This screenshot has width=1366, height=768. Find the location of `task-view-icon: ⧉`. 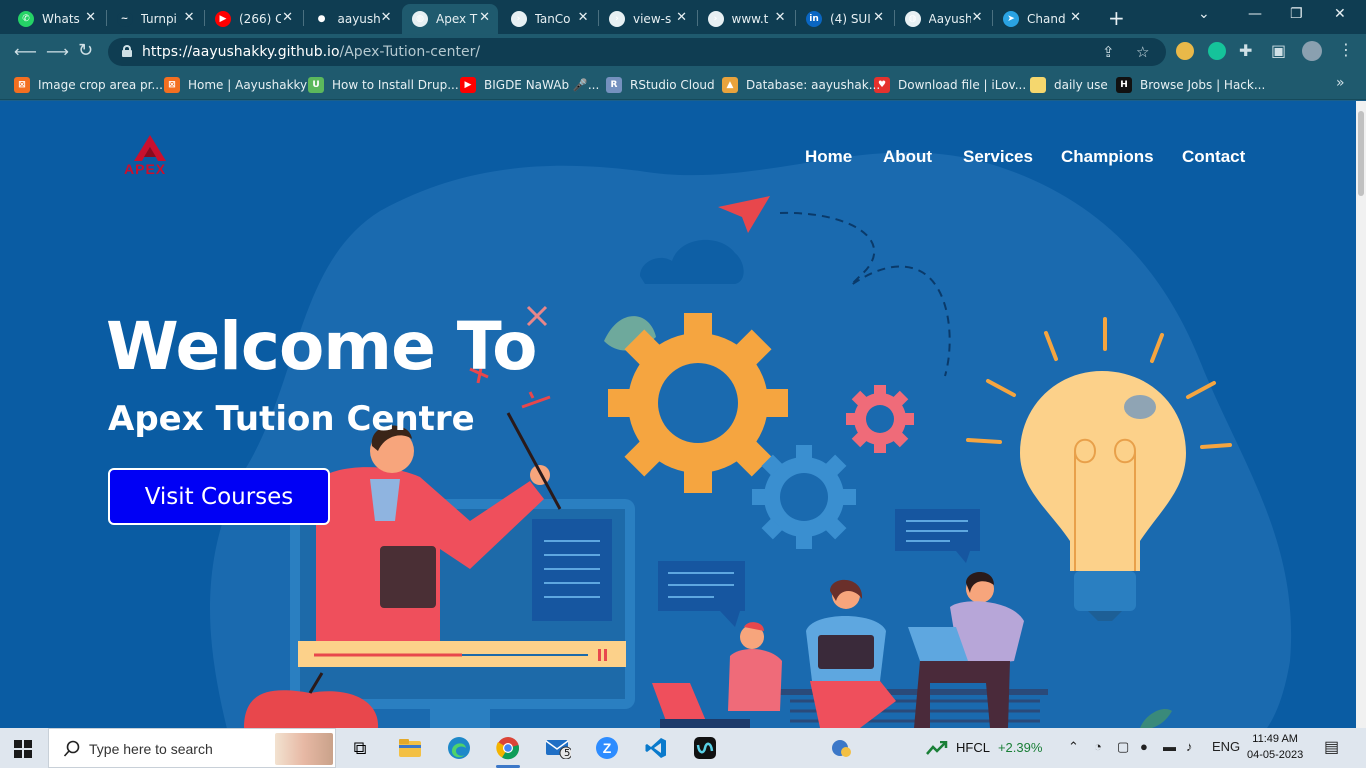

task-view-icon: ⧉ is located at coordinates (360, 748).